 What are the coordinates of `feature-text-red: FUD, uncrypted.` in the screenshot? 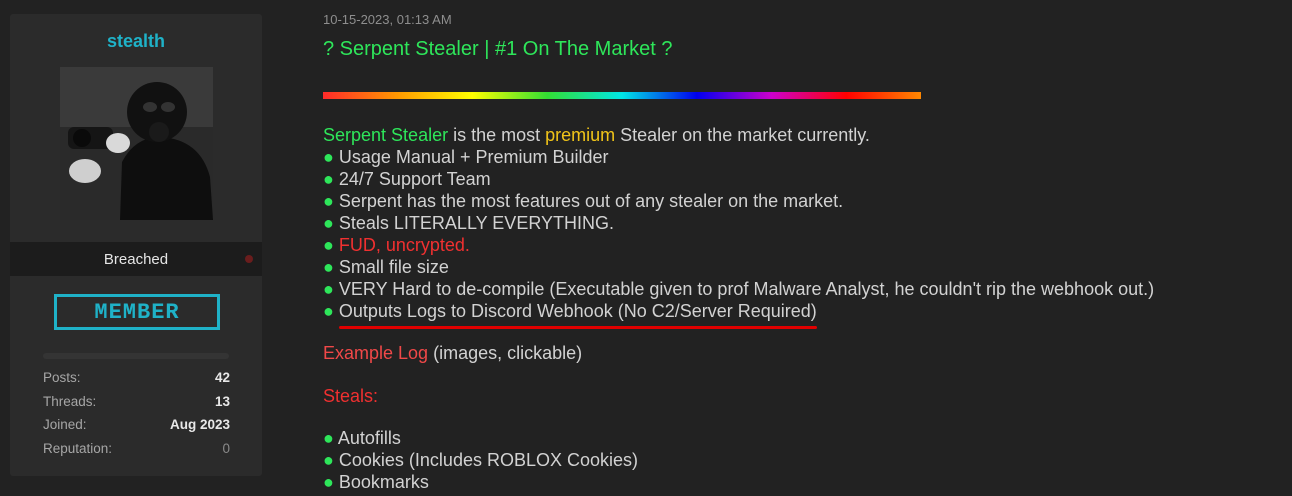 It's located at (404, 245).